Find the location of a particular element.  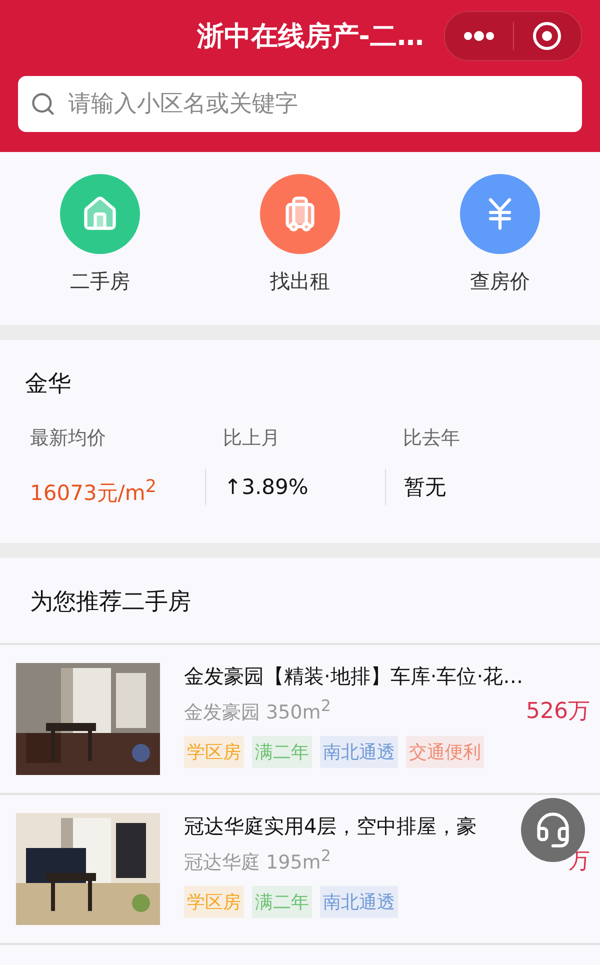

close-icon is located at coordinates (547, 36).